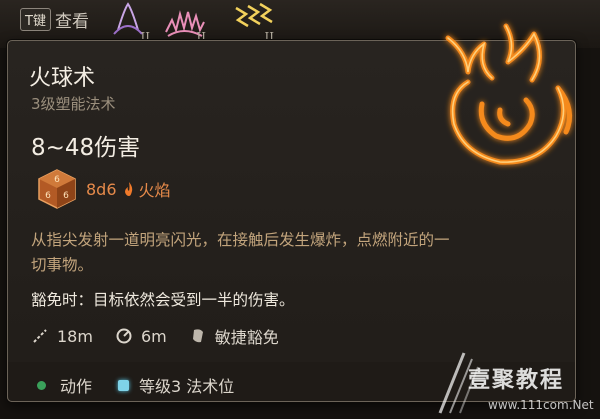 Image resolution: width=600 pixels, height=419 pixels. Describe the element at coordinates (75, 336) in the screenshot. I see `range-value: 18m` at that location.